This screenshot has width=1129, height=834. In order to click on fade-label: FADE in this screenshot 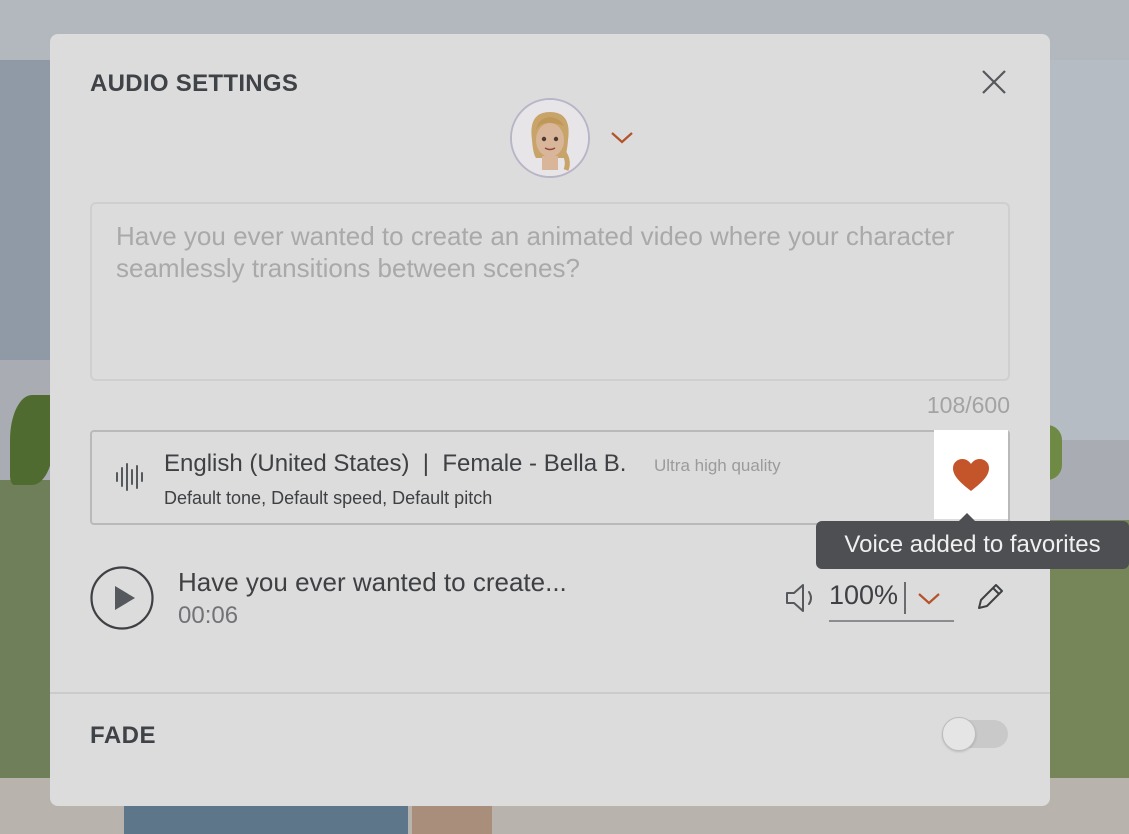, I will do `click(123, 735)`.